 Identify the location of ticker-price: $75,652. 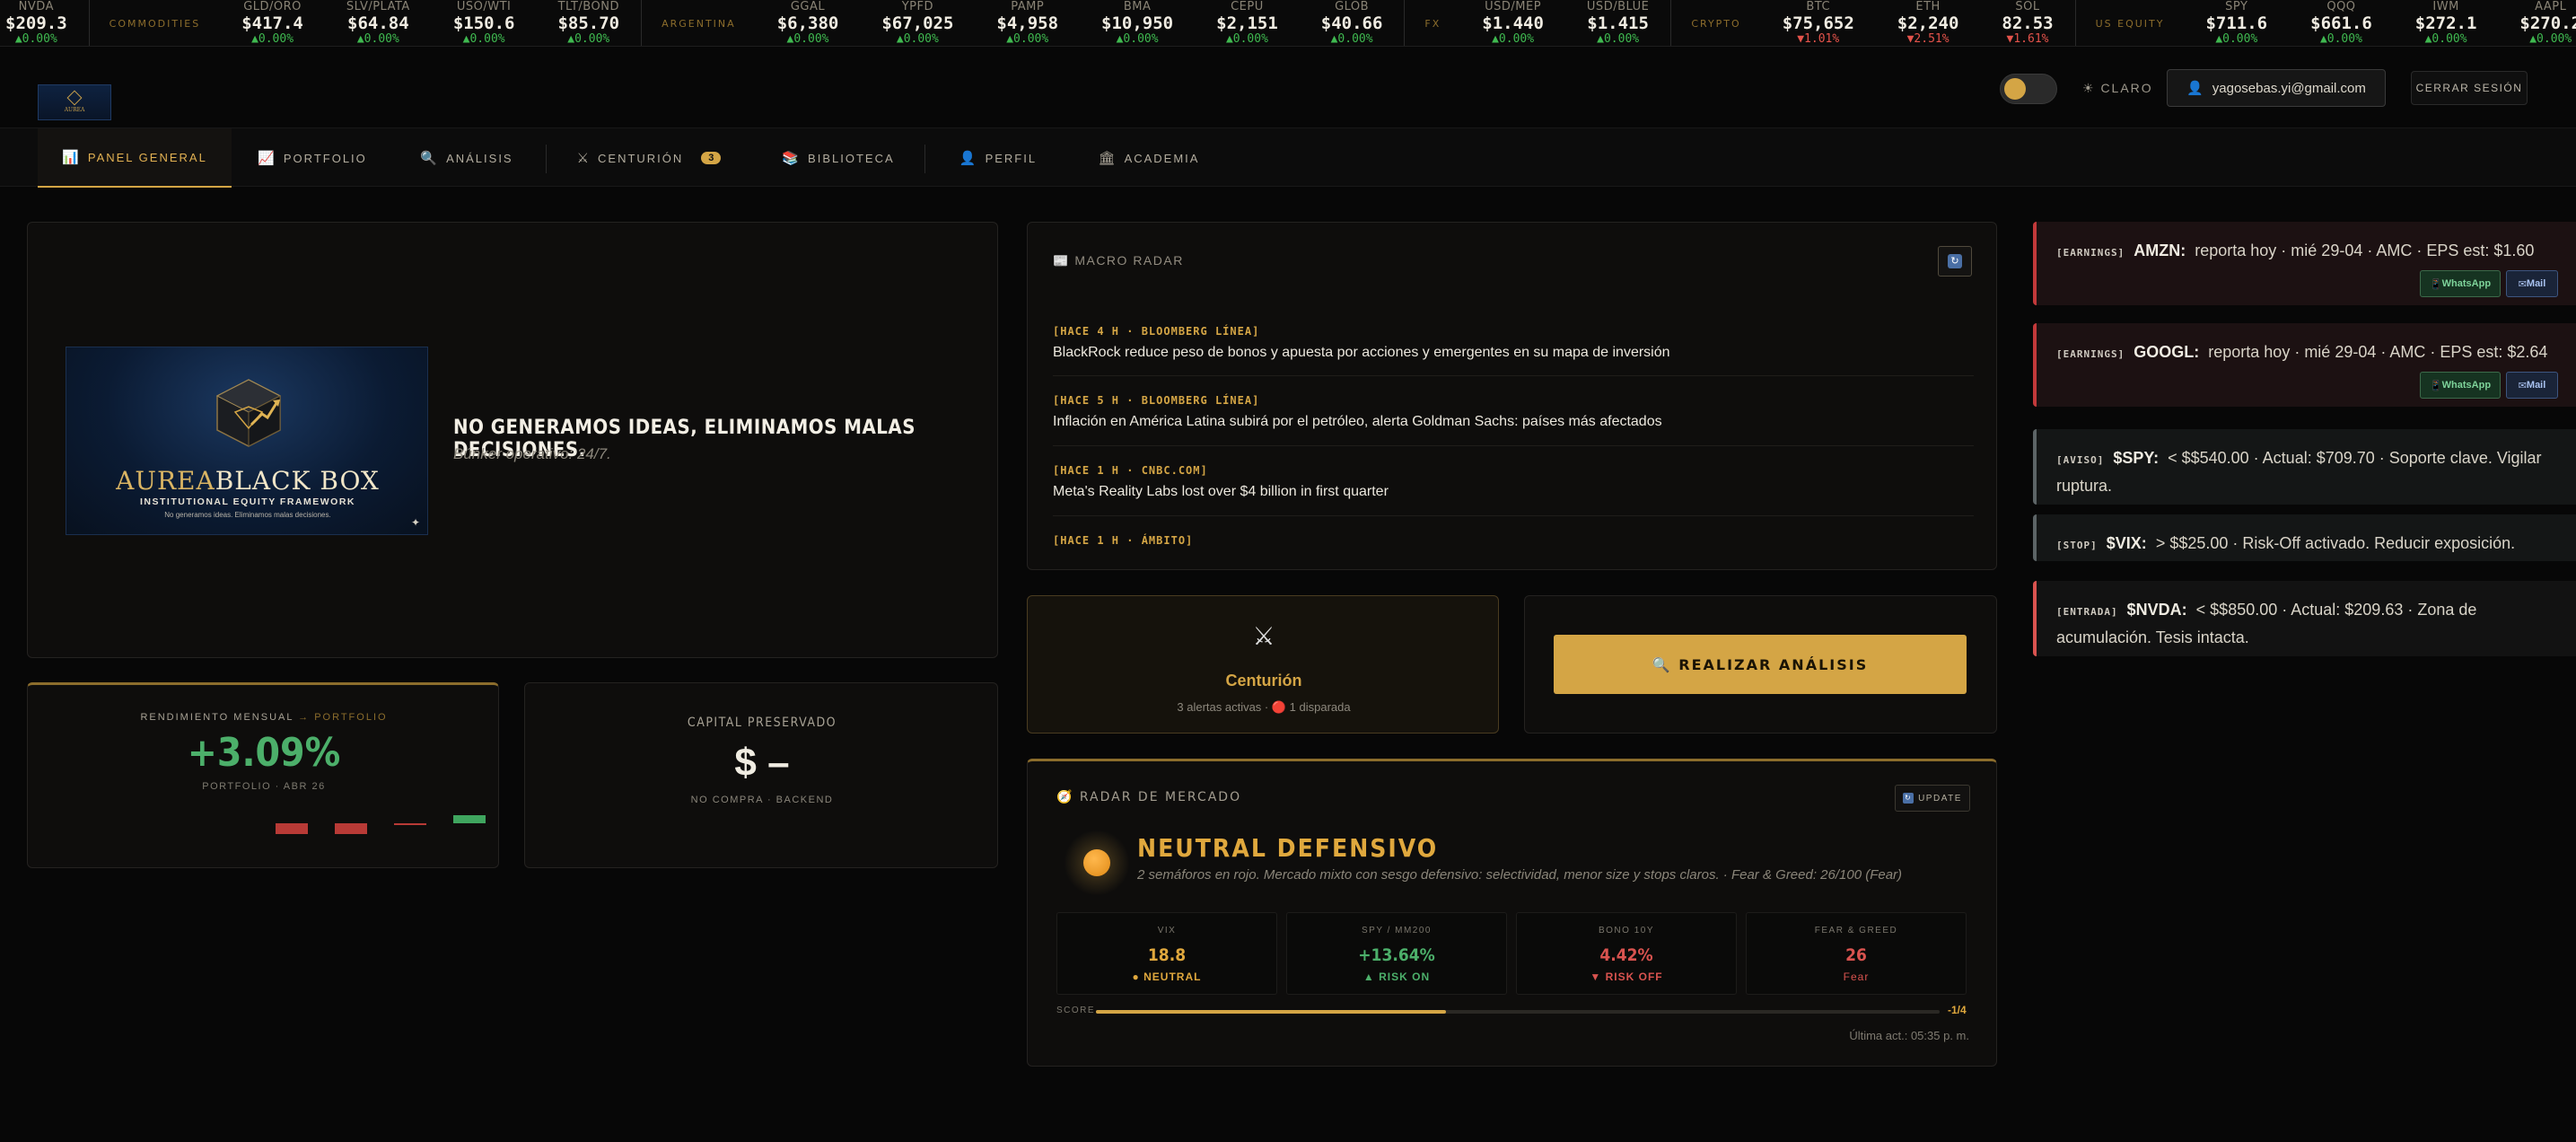
(1818, 23).